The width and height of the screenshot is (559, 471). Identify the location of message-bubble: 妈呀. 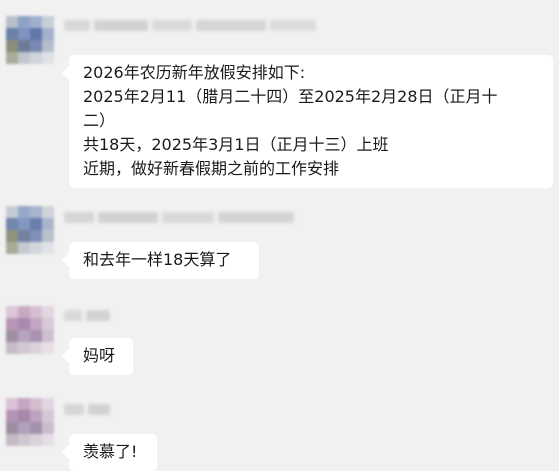
(101, 356).